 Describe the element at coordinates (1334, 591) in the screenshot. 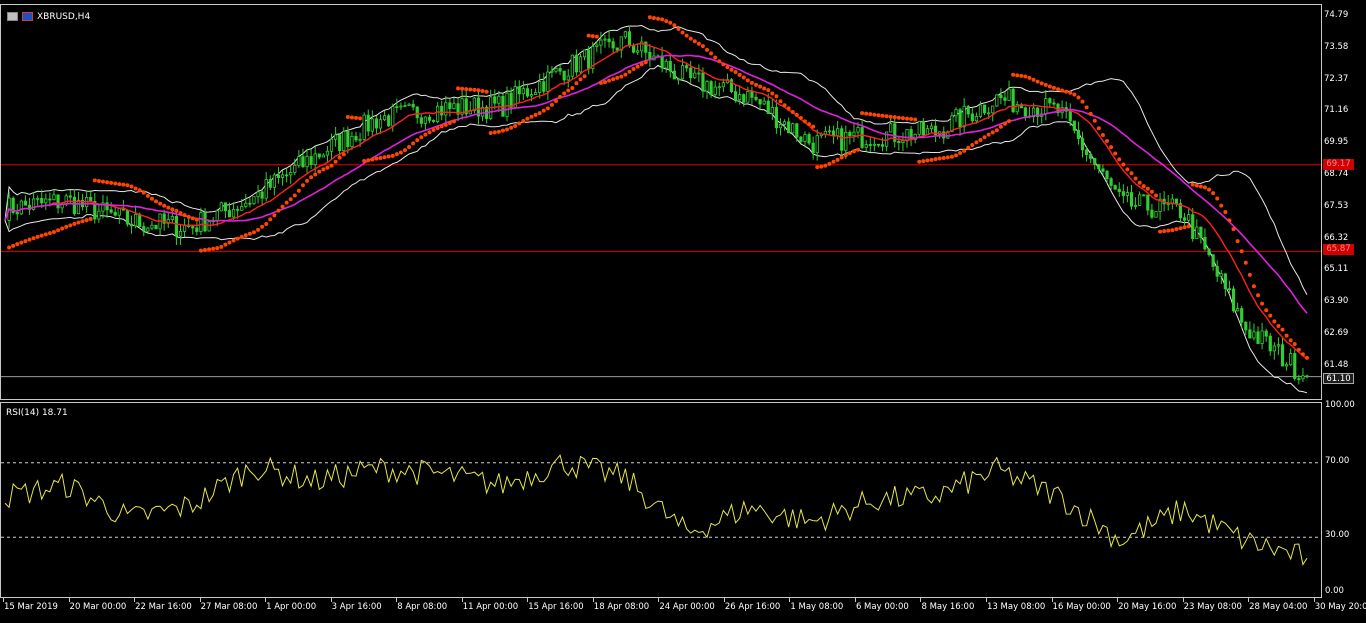

I see `rsi-tick-label: 0.00` at that location.